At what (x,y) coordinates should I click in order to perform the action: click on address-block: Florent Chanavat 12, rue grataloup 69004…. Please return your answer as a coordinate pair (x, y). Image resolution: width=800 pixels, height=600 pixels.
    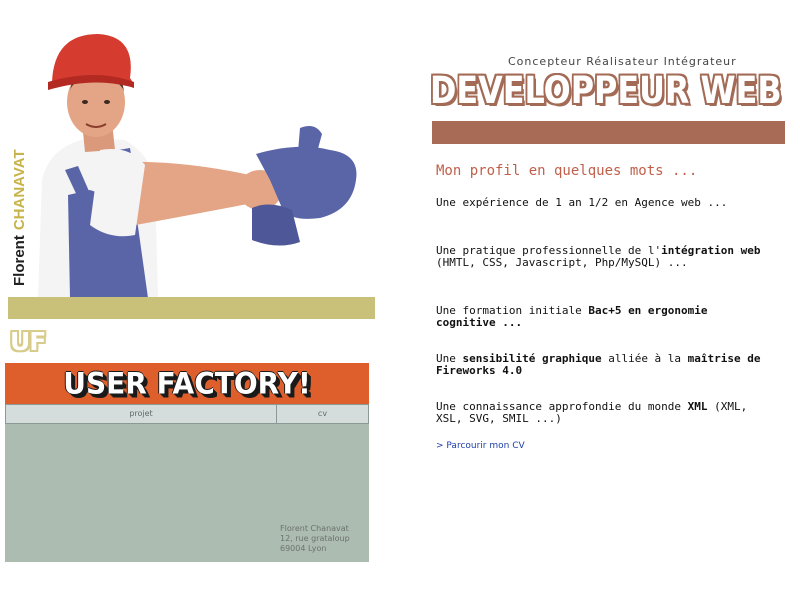
    Looking at the image, I should click on (315, 539).